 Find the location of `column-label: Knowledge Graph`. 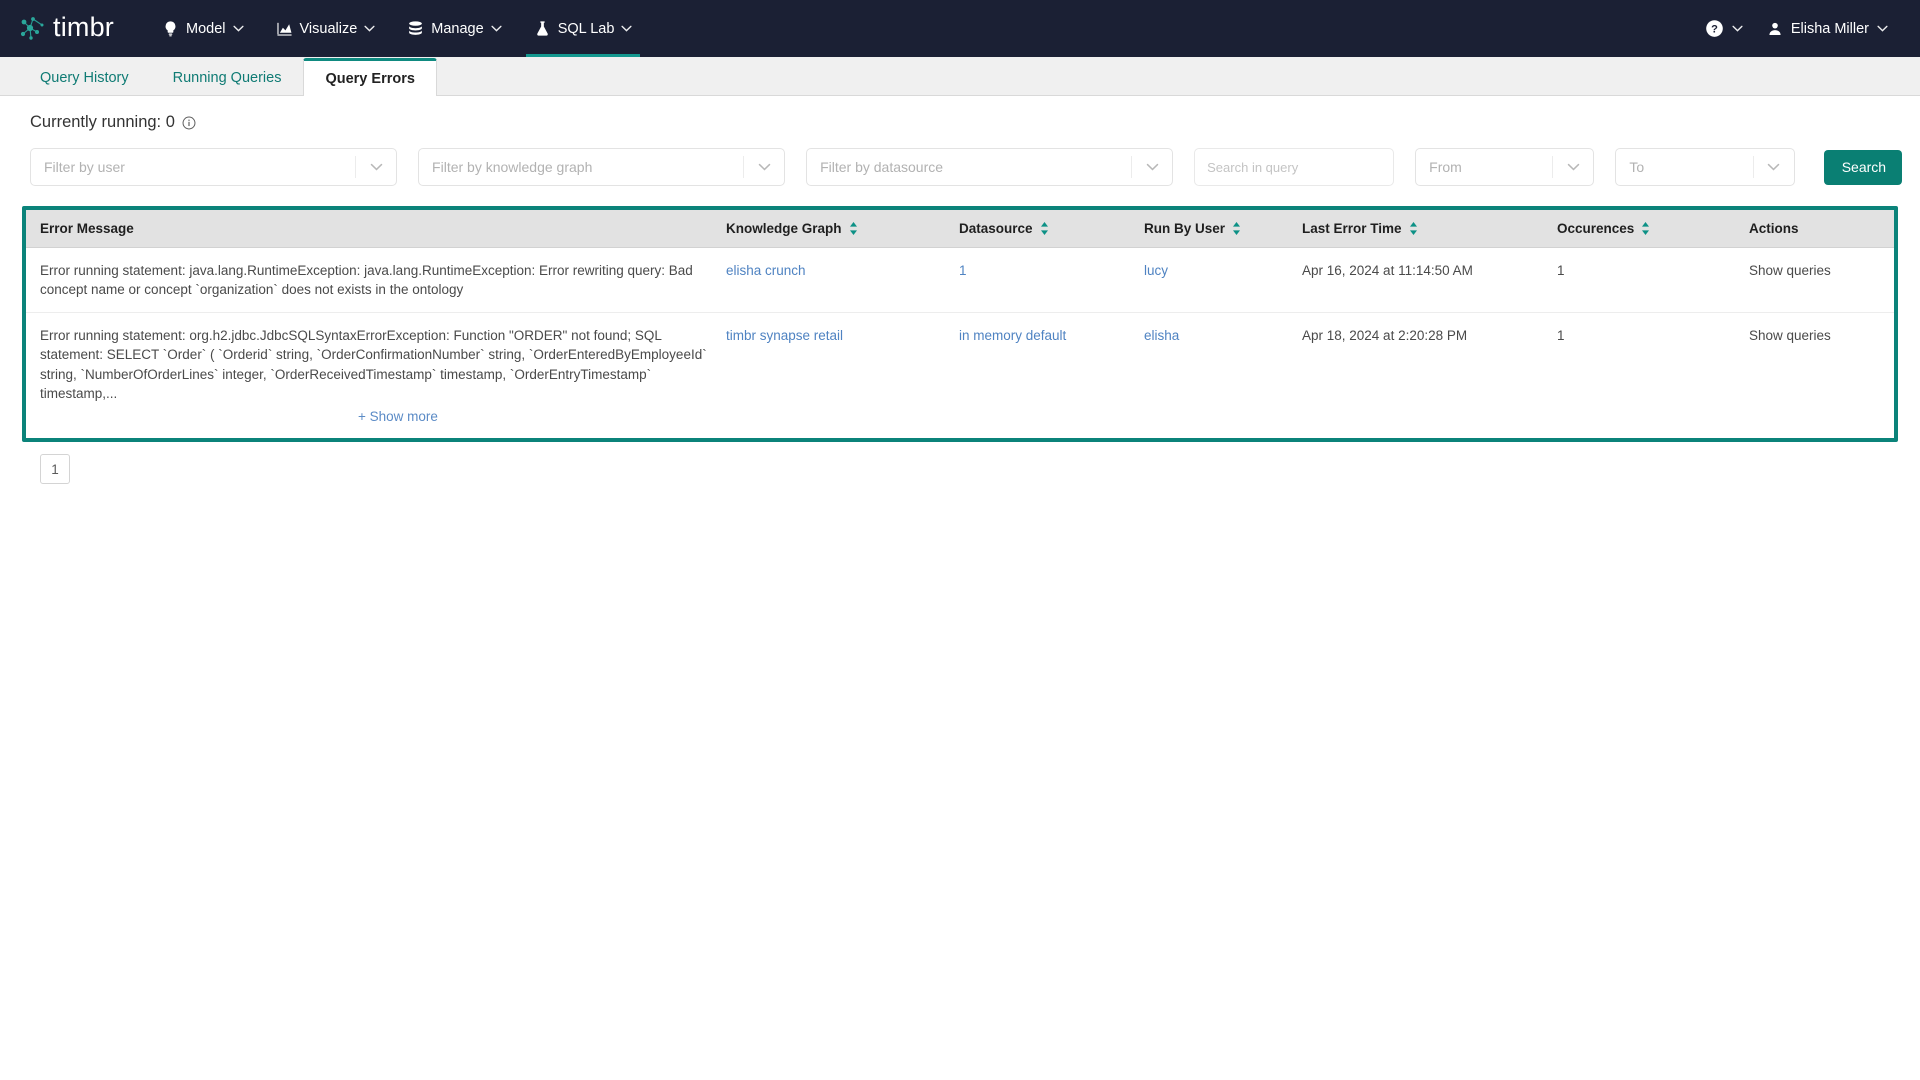

column-label: Knowledge Graph is located at coordinates (784, 228).